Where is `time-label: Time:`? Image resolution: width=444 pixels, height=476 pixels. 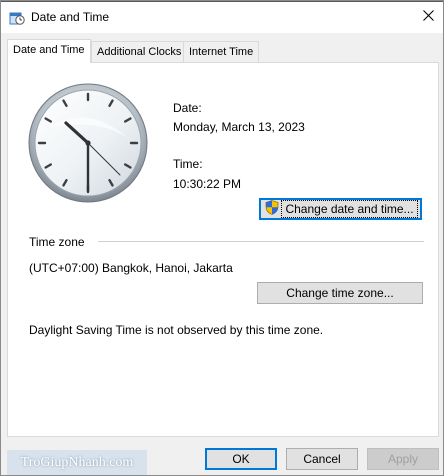 time-label: Time: is located at coordinates (188, 164).